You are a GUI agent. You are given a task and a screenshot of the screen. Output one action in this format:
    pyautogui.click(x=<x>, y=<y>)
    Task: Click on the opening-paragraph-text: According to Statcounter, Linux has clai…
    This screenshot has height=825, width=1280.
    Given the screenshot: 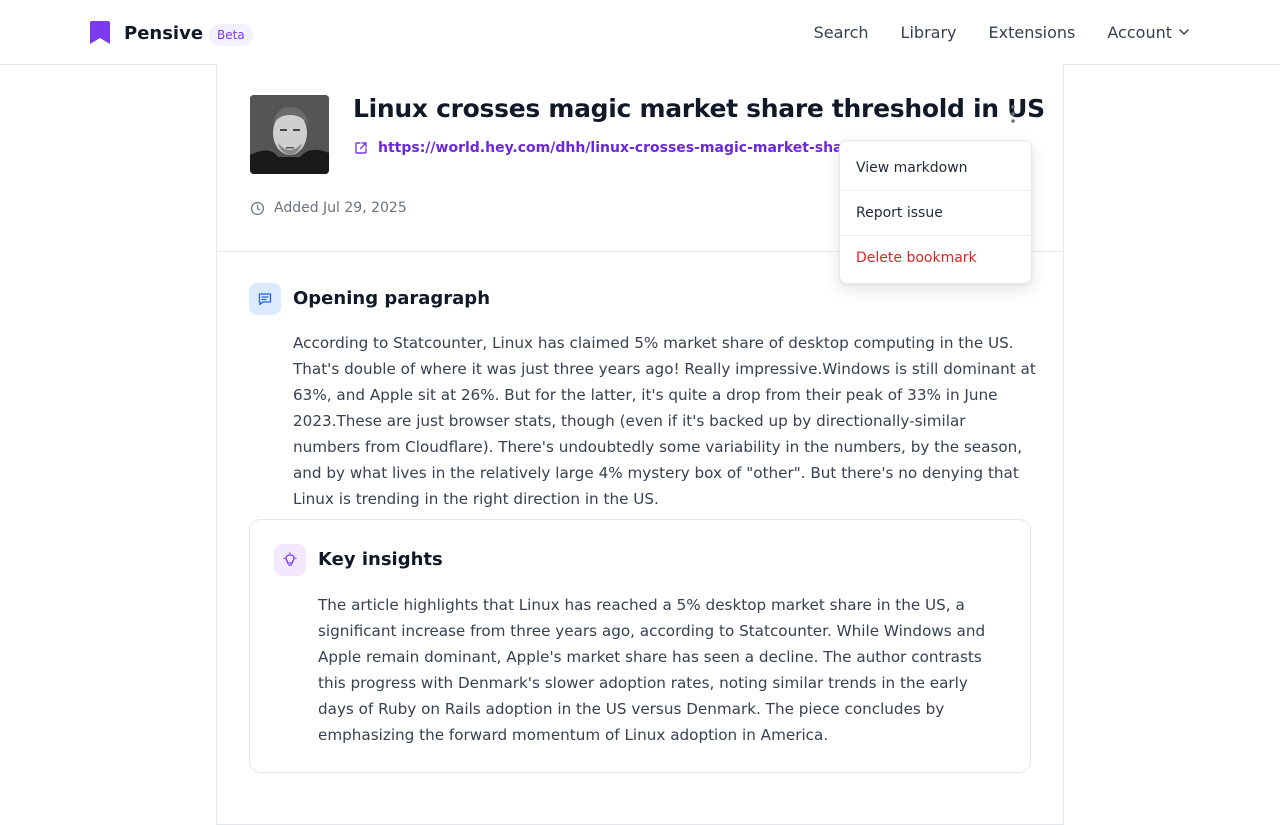 What is the action you would take?
    pyautogui.click(x=664, y=421)
    